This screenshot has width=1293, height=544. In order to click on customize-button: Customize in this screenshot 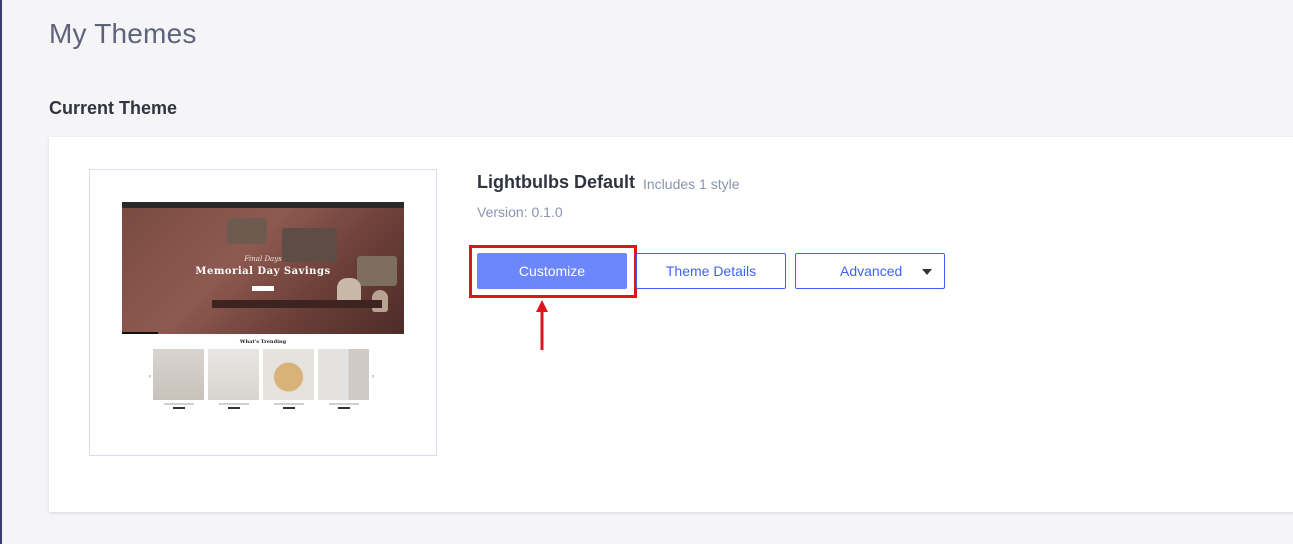, I will do `click(552, 271)`.